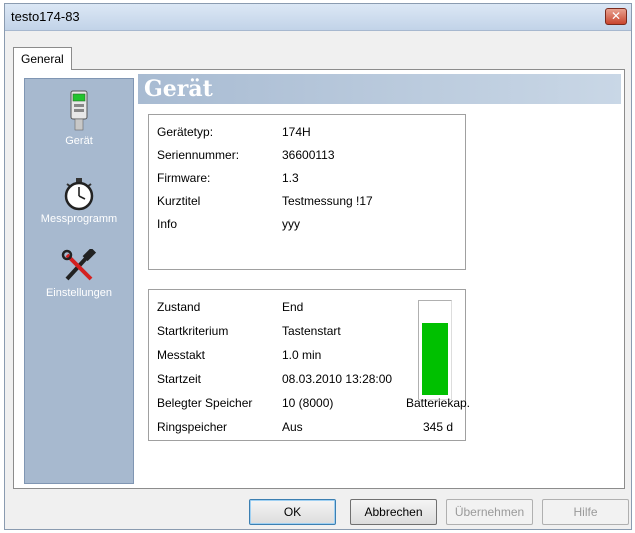  Describe the element at coordinates (179, 307) in the screenshot. I see `status-label: Zustand` at that location.